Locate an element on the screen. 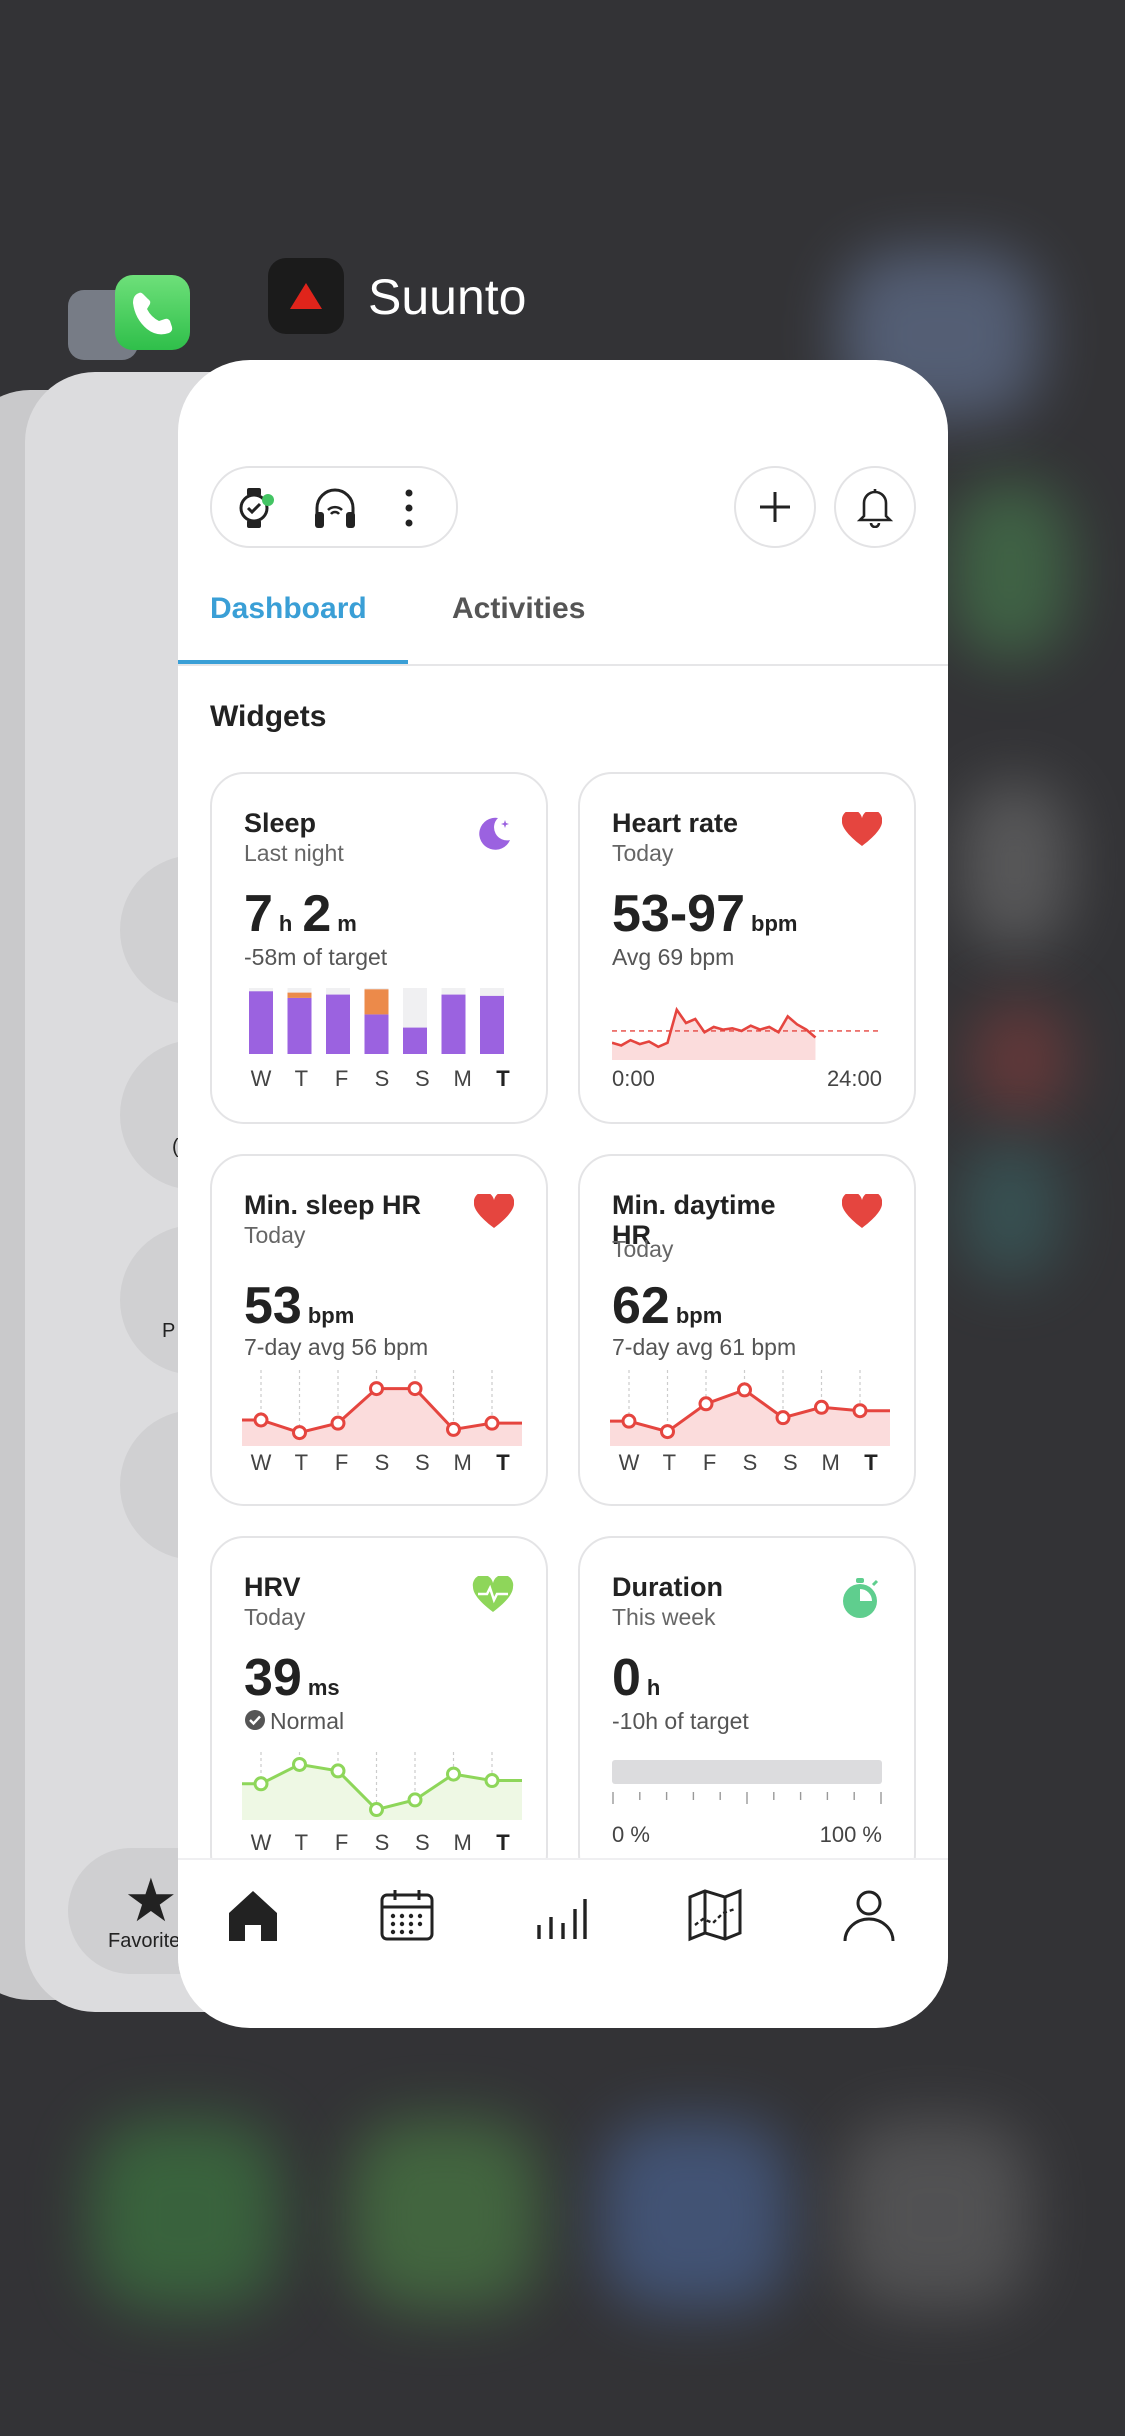  min-daytime-hr-chart is located at coordinates (750, 1408).